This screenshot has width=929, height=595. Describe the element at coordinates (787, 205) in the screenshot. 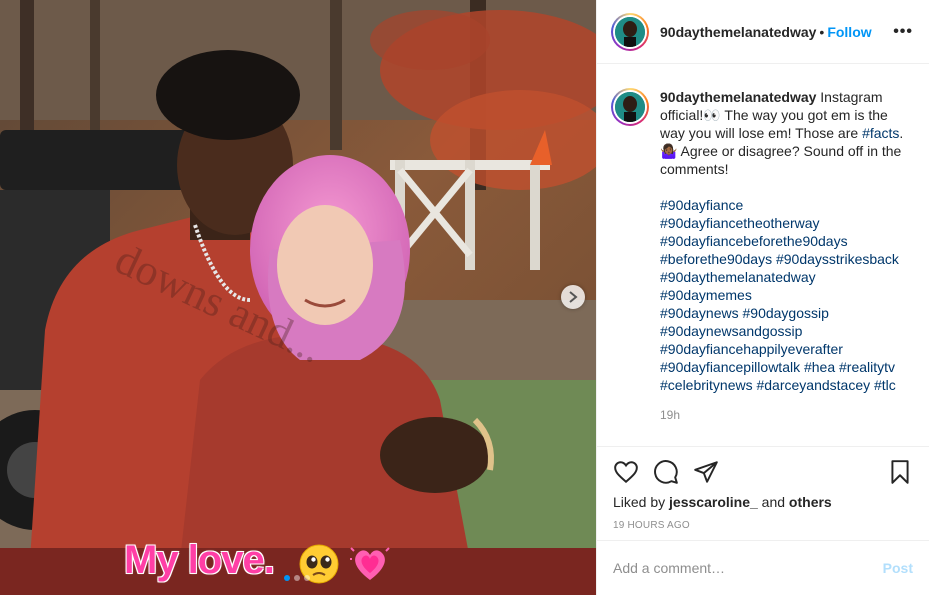

I see `hashtag-line: #90dayfiance` at that location.